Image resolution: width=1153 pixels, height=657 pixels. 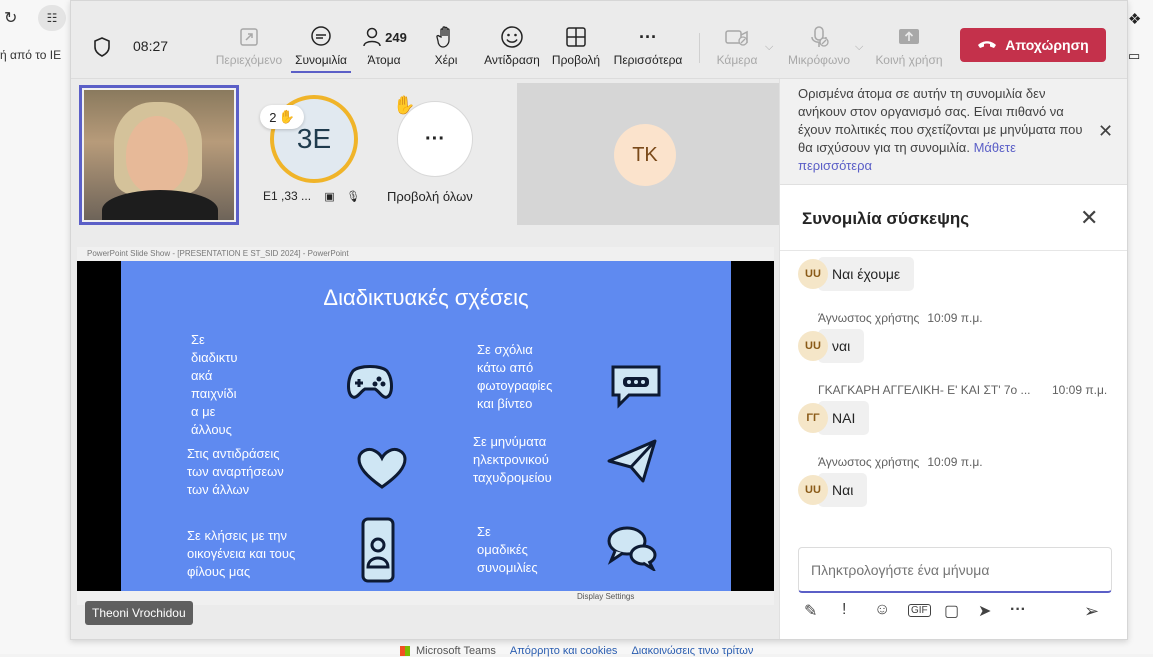 What do you see at coordinates (737, 48) in the screenshot?
I see `camera-button: Κάμερα` at bounding box center [737, 48].